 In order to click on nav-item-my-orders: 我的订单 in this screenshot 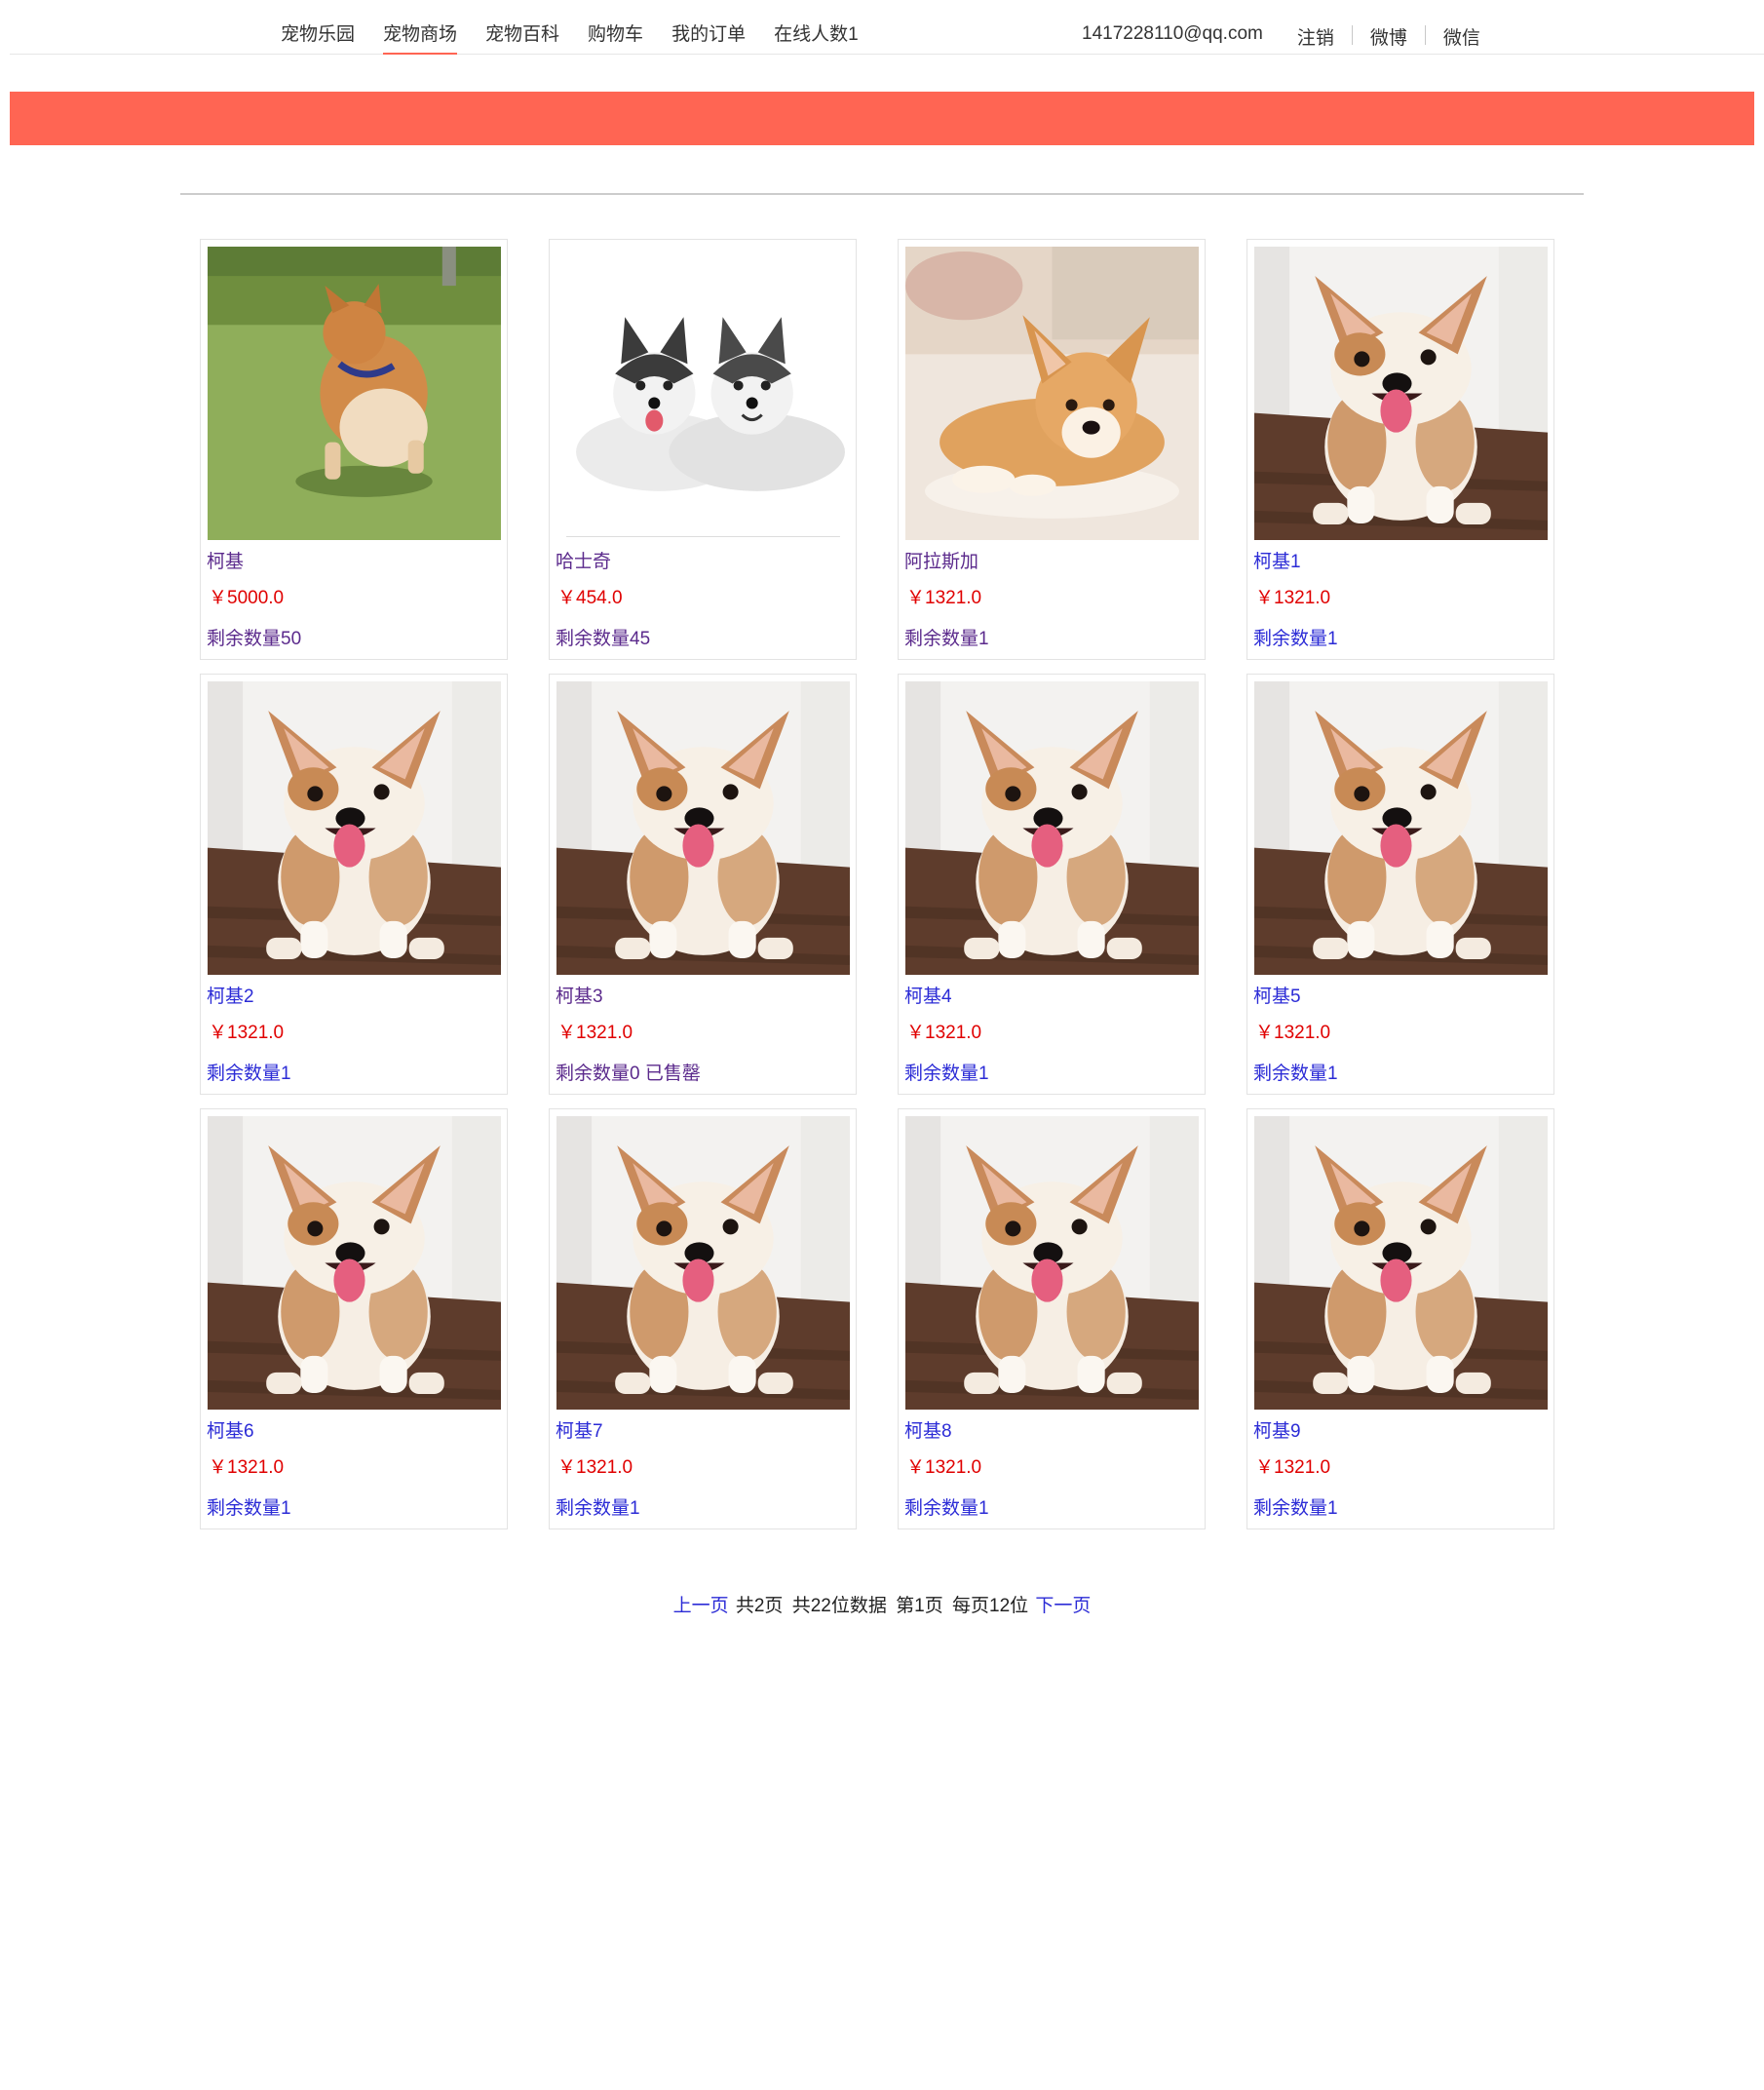, I will do `click(709, 27)`.